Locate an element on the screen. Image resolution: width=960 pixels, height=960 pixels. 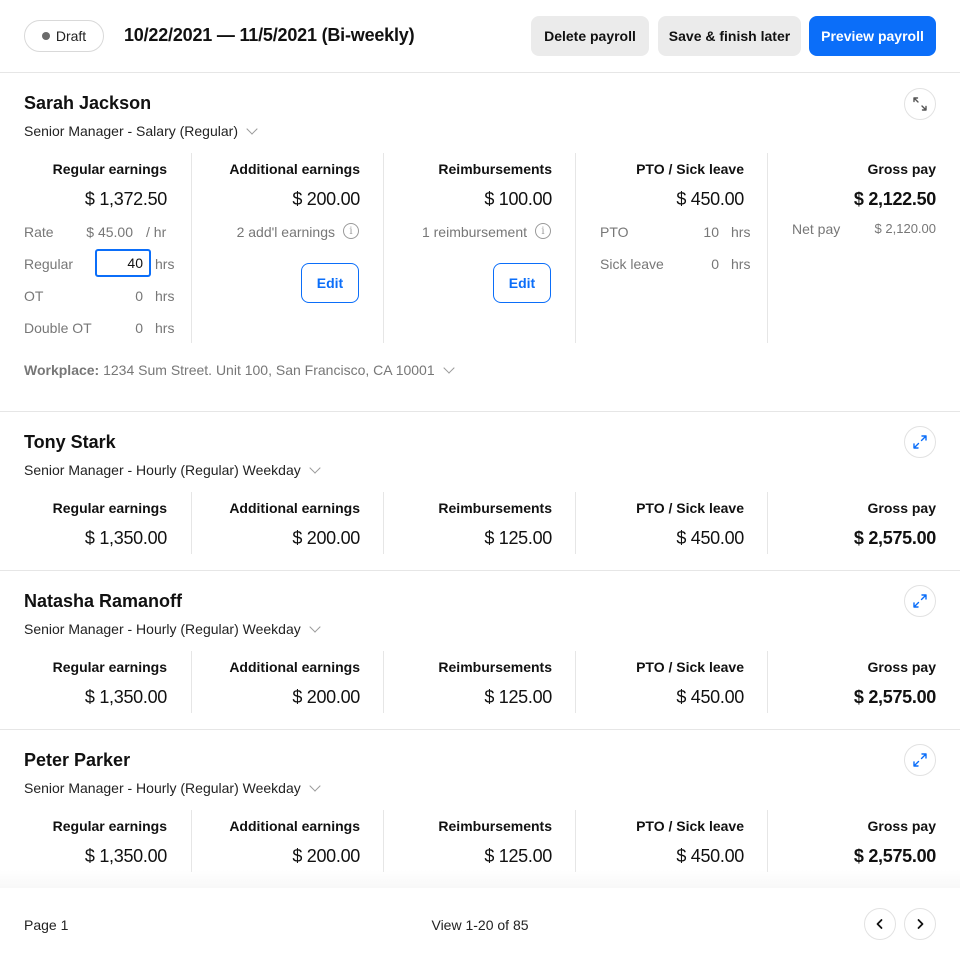
double-ot-hours: 0 is located at coordinates (139, 328).